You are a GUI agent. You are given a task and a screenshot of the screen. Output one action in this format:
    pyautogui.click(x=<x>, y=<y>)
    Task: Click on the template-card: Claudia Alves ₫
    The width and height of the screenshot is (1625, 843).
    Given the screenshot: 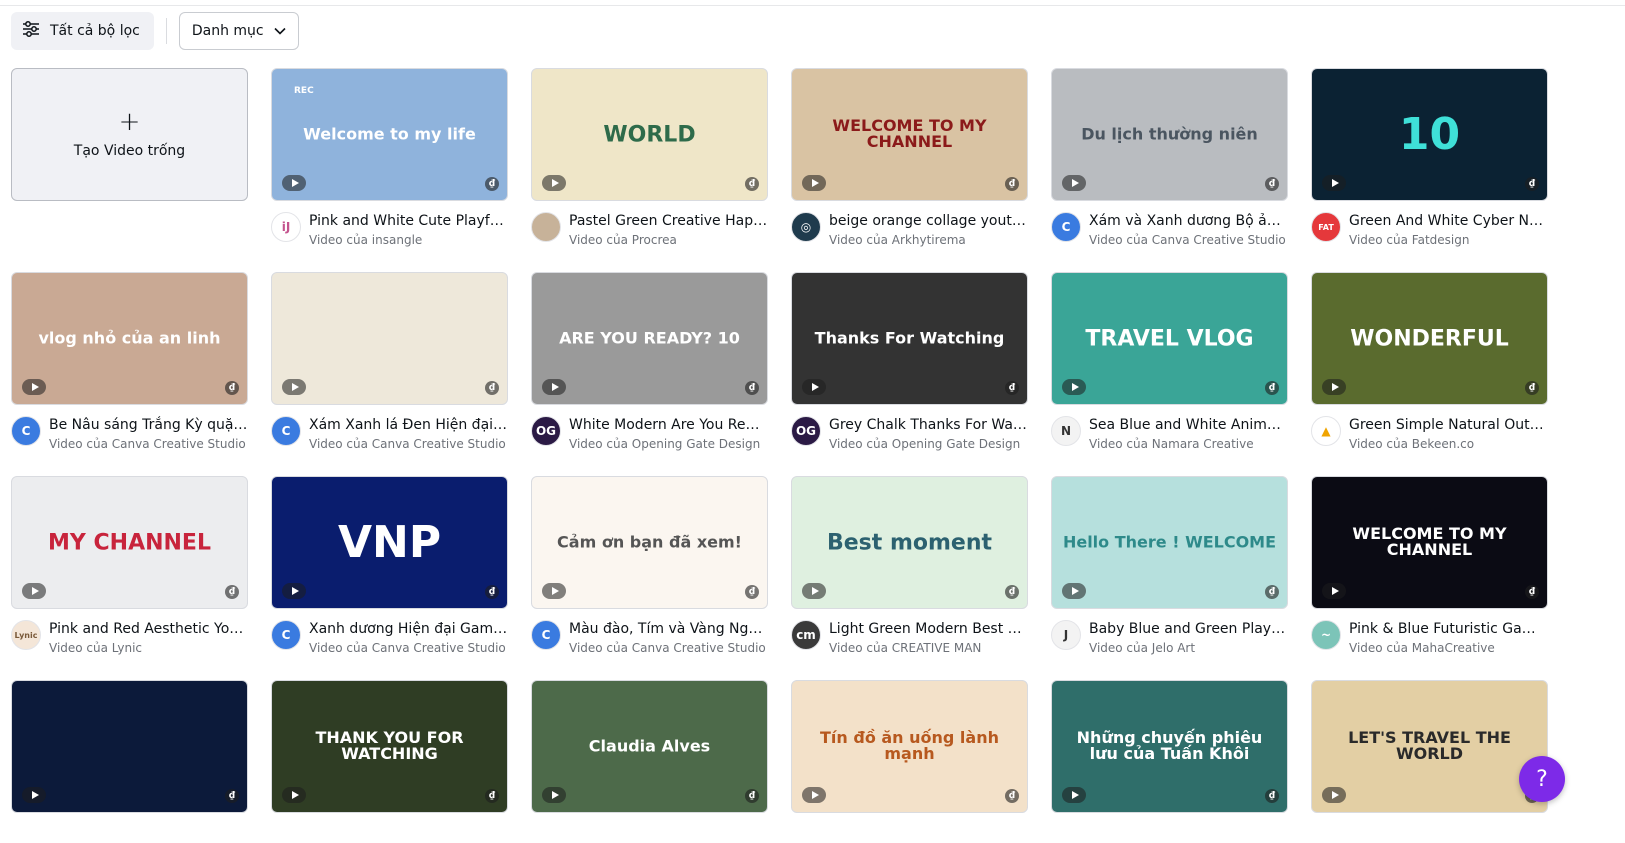 What is the action you would take?
    pyautogui.click(x=649, y=761)
    